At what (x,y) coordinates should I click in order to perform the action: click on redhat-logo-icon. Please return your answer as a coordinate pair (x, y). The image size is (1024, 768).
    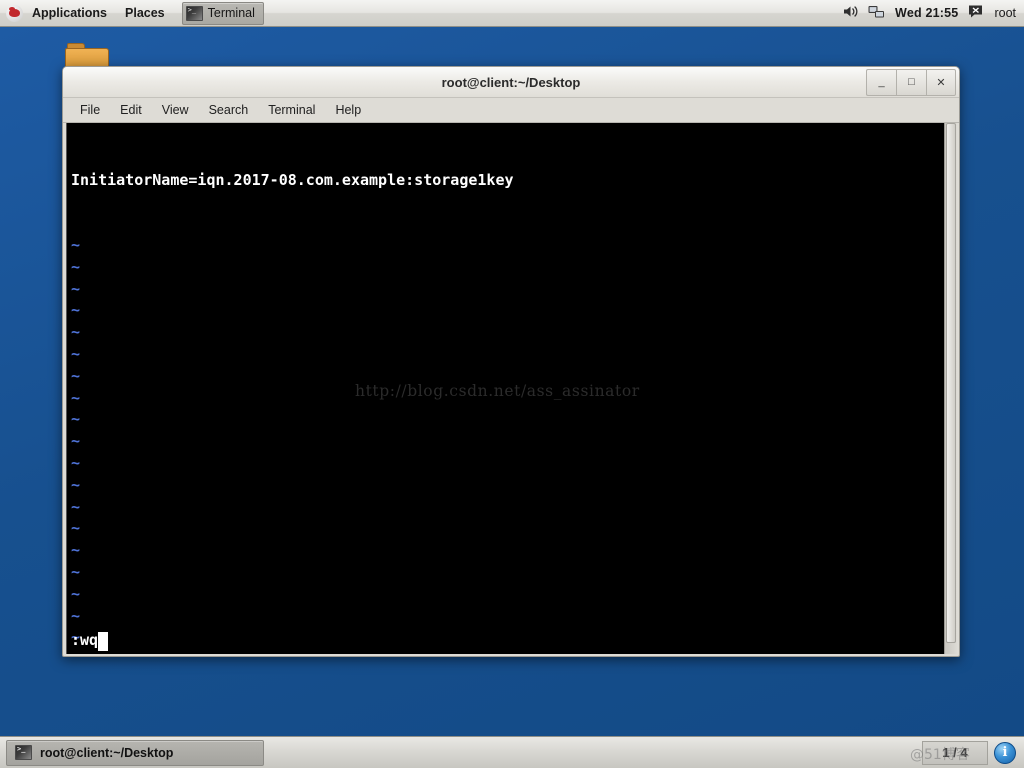
    Looking at the image, I should click on (14, 13).